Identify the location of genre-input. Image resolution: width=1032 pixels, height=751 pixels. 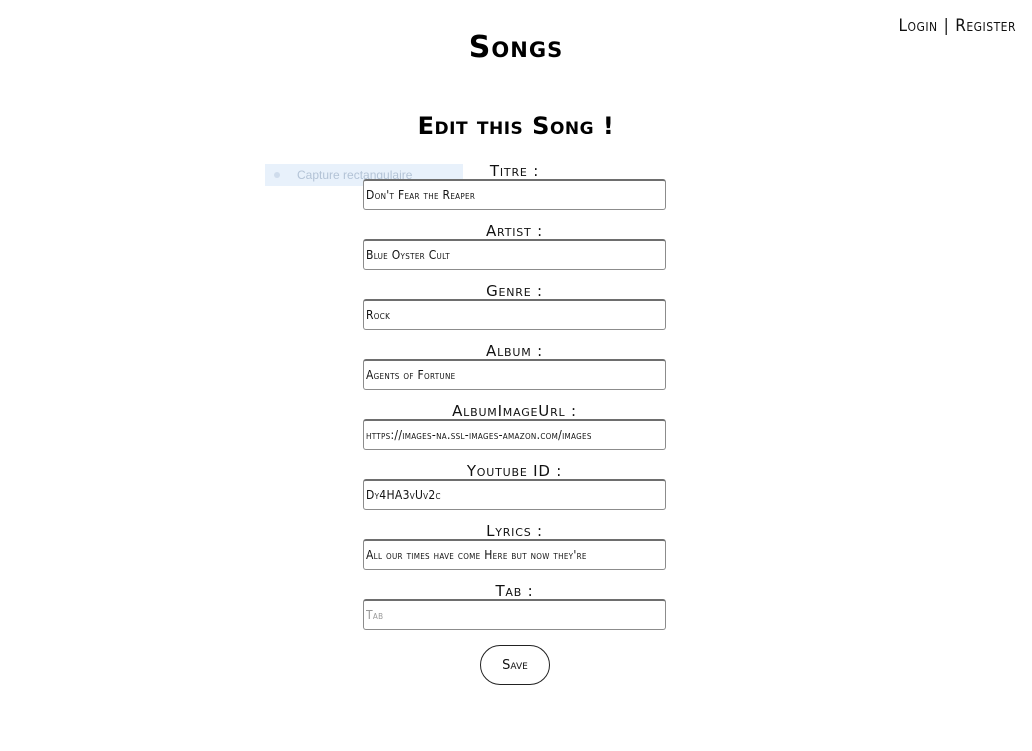
(514, 314).